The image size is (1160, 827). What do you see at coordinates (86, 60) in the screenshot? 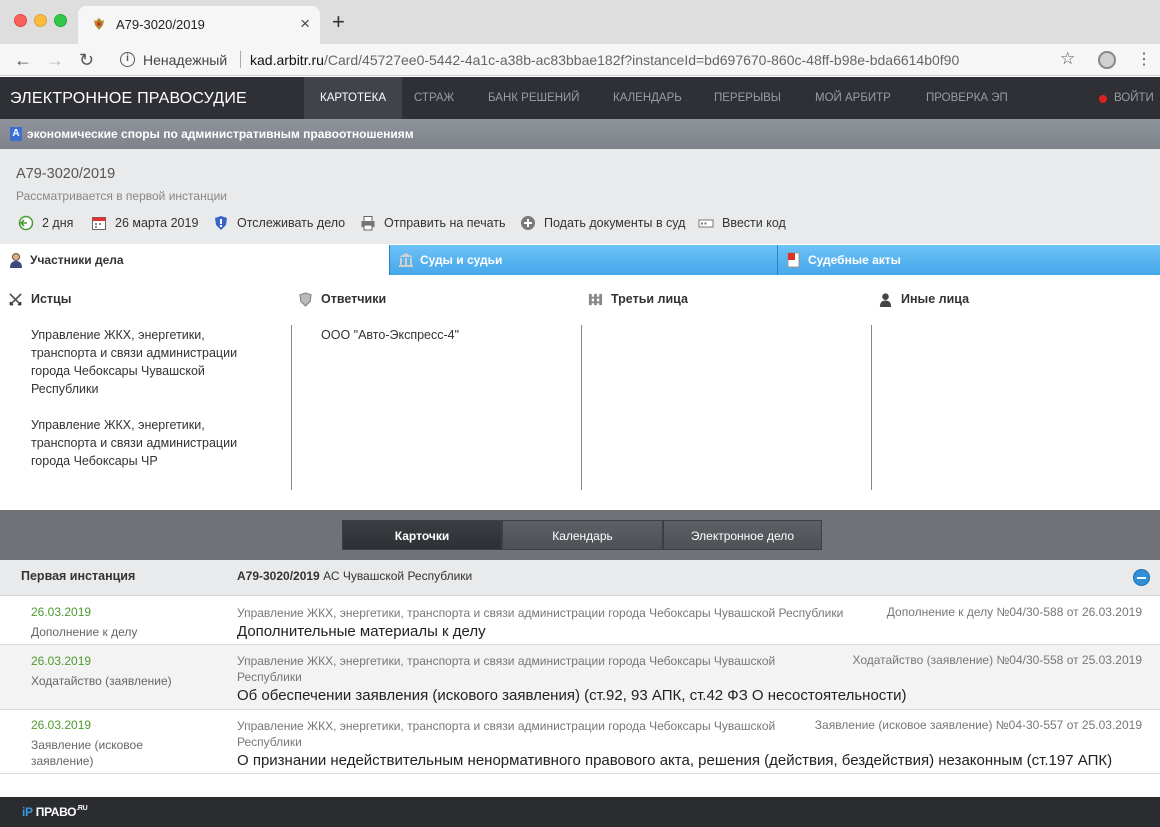
I see `reload-icon: ↻` at bounding box center [86, 60].